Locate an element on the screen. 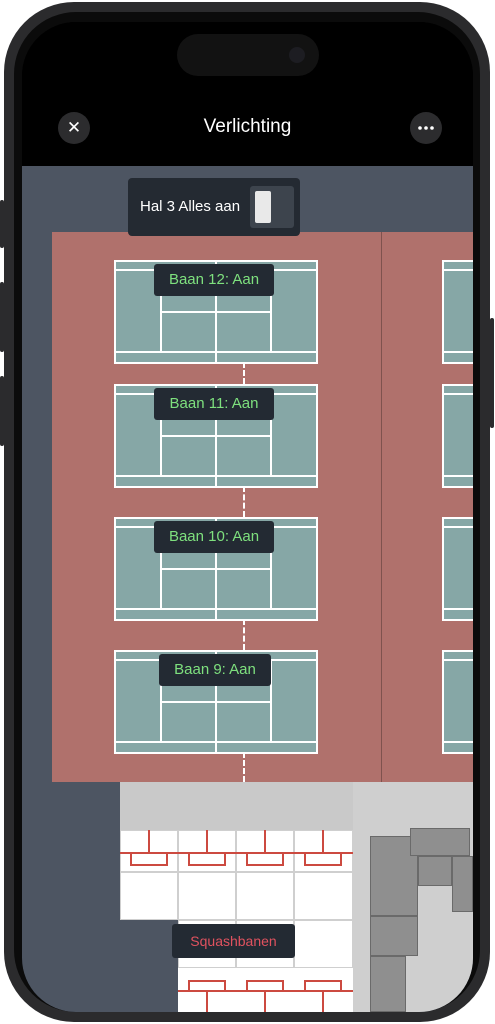  court-9-label: Baan 9: Aan is located at coordinates (215, 670).